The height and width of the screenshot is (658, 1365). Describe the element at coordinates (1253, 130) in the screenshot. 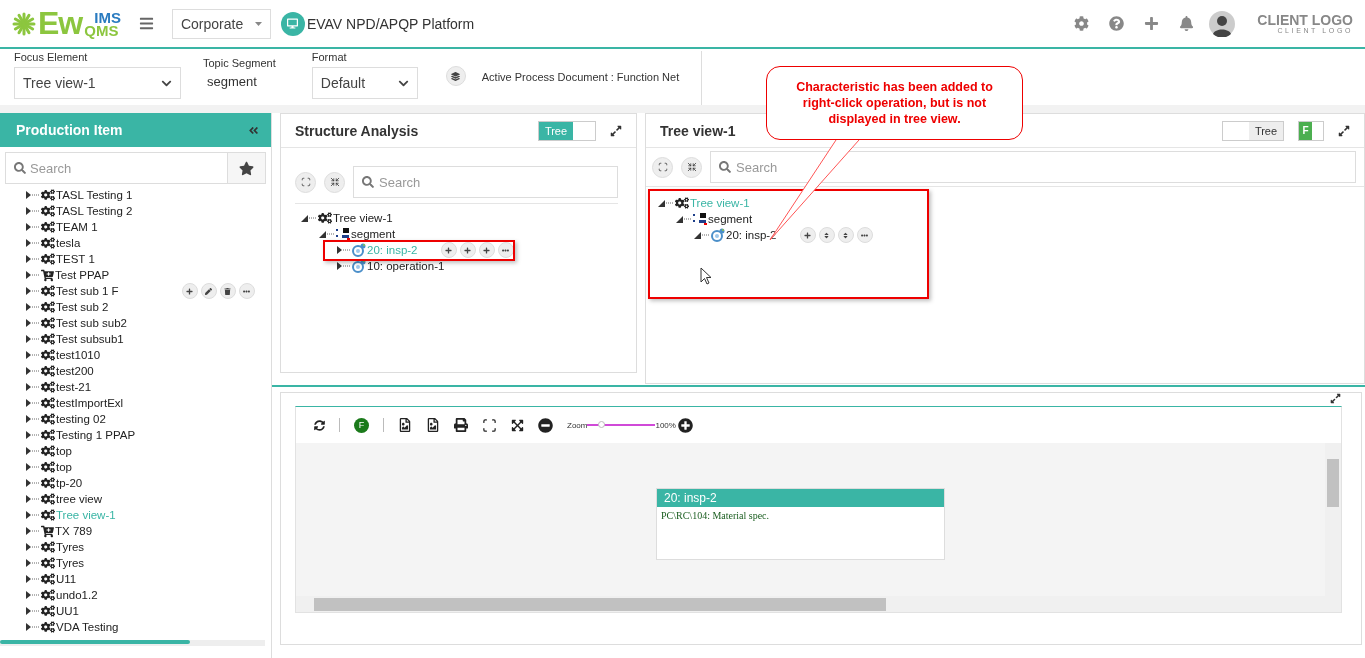

I see `view-toggle: Tree` at that location.